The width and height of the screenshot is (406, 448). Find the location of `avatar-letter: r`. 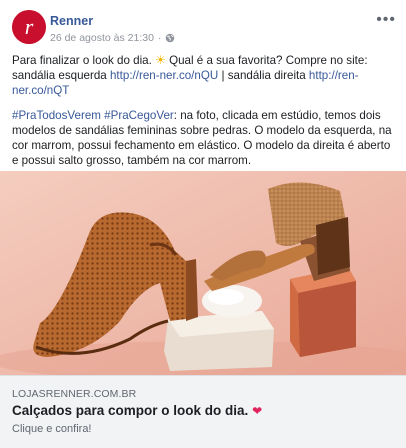

avatar-letter: r is located at coordinates (29, 26).